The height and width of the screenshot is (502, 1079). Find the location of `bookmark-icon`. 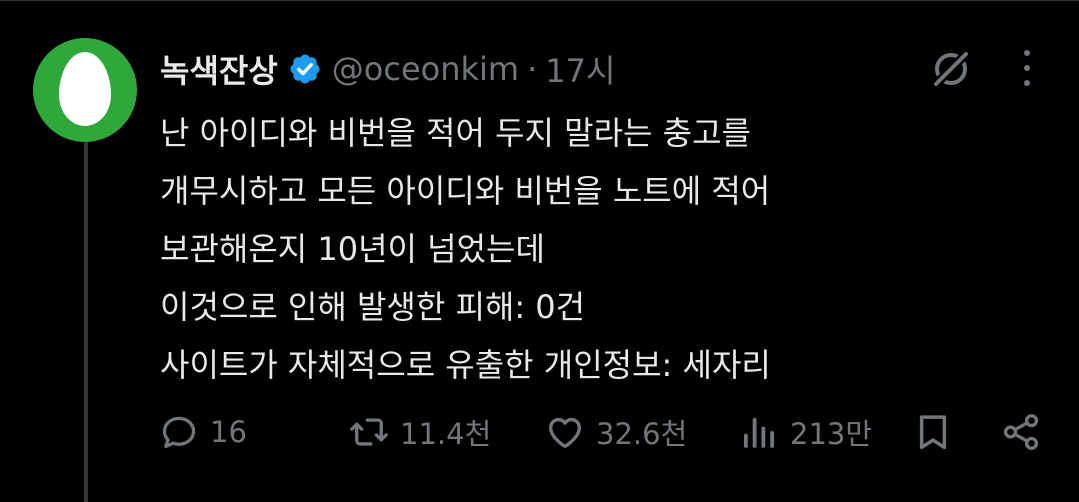

bookmark-icon is located at coordinates (933, 432).